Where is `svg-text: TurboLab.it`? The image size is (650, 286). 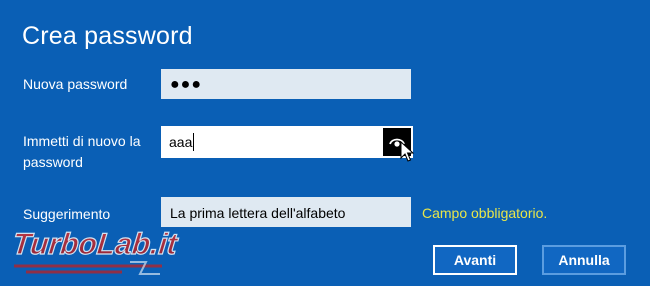 svg-text: TurboLab.it is located at coordinates (96, 244).